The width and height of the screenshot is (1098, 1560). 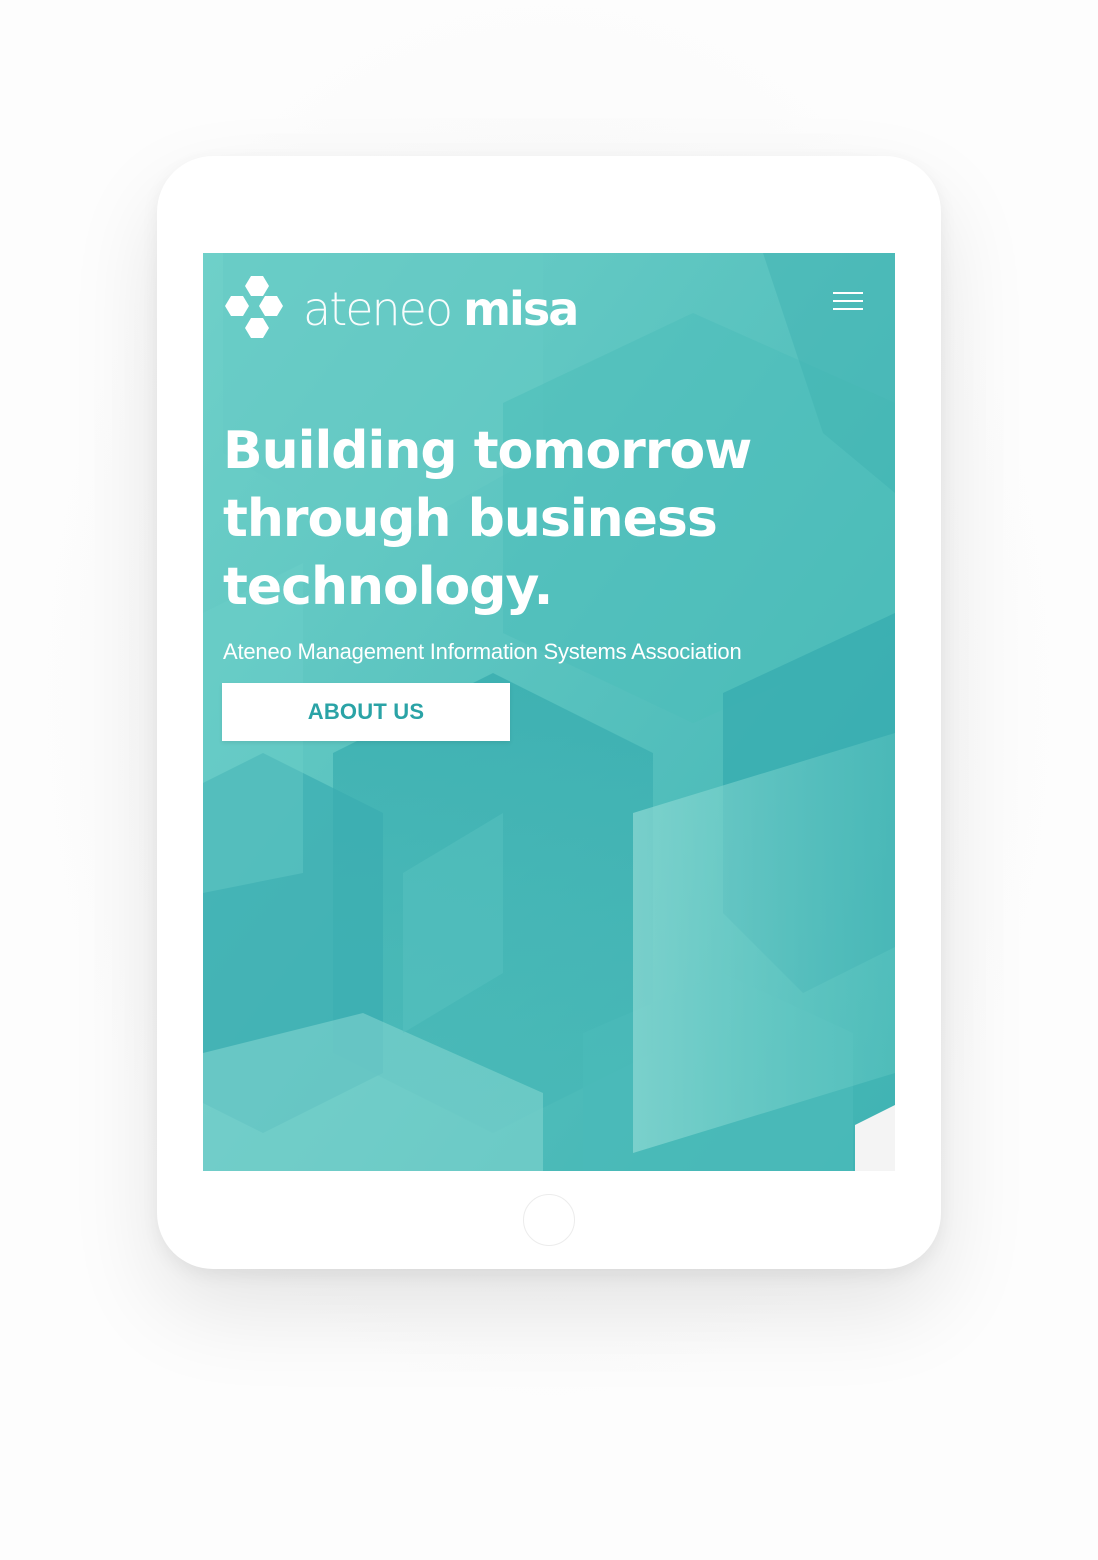 What do you see at coordinates (487, 451) in the screenshot?
I see `hero-title-line-1: Building tomorrow` at bounding box center [487, 451].